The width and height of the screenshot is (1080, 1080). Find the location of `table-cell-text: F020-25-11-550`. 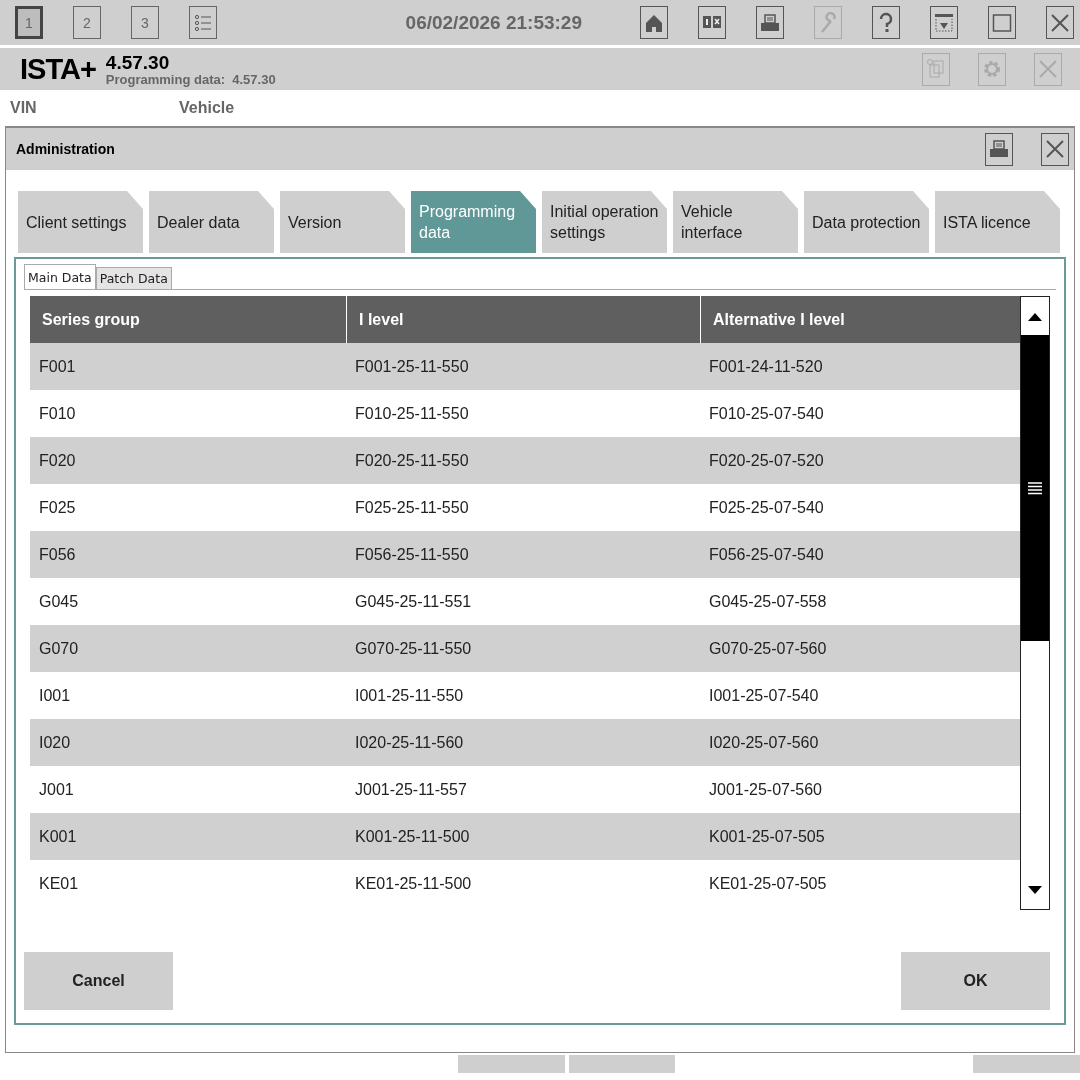

table-cell-text: F020-25-11-550 is located at coordinates (412, 460).